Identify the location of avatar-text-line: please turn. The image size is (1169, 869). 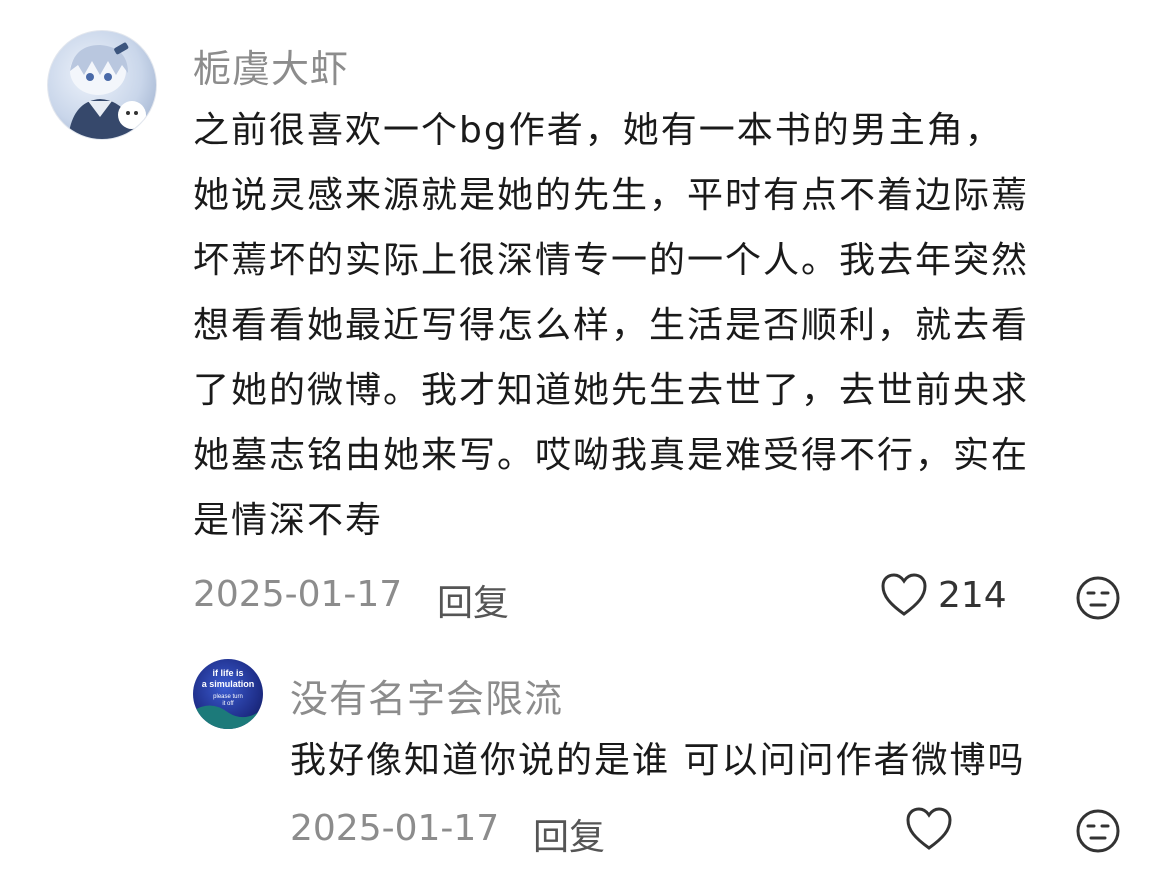
(228, 697).